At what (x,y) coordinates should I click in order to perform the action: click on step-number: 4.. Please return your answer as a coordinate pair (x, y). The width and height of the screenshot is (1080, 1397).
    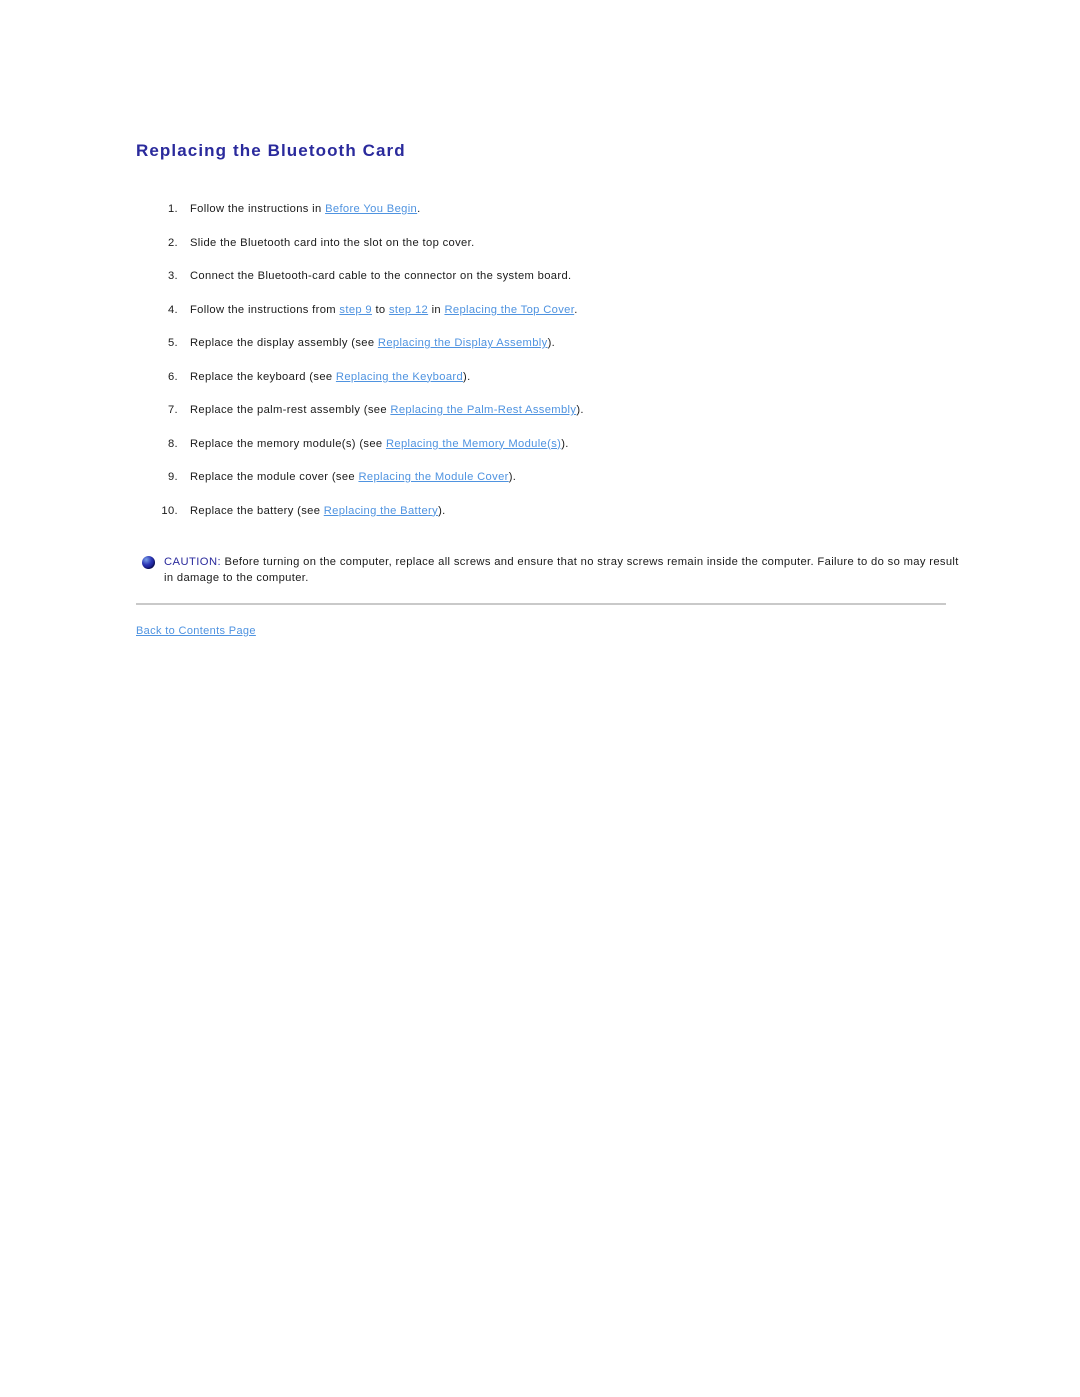
    Looking at the image, I should click on (172, 309).